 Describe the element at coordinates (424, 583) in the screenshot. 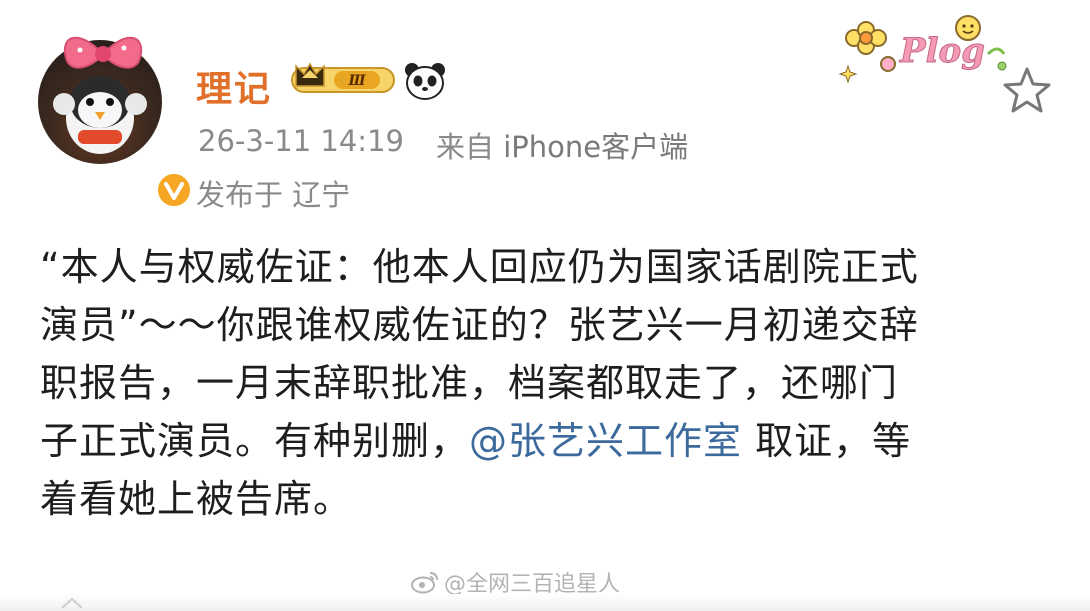

I see `weibo-logo-icon` at that location.